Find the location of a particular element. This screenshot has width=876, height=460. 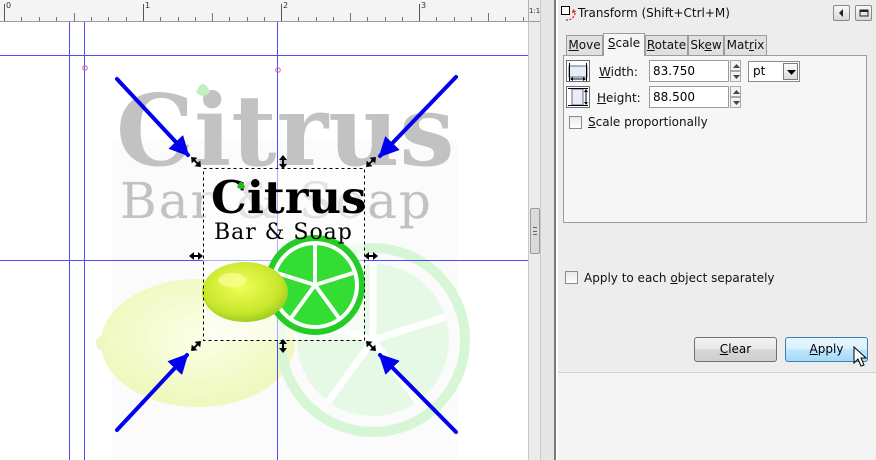

scale-proportionally-label: Scale proportionally is located at coordinates (648, 122).